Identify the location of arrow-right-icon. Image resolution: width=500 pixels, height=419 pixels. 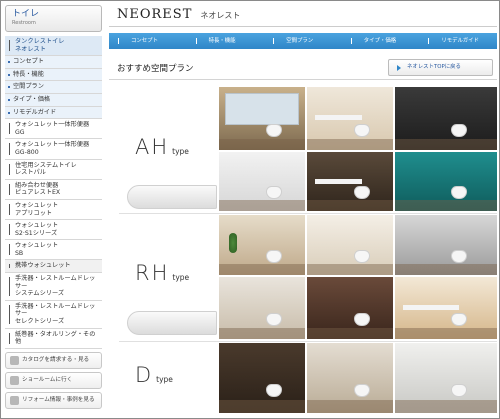
(399, 68).